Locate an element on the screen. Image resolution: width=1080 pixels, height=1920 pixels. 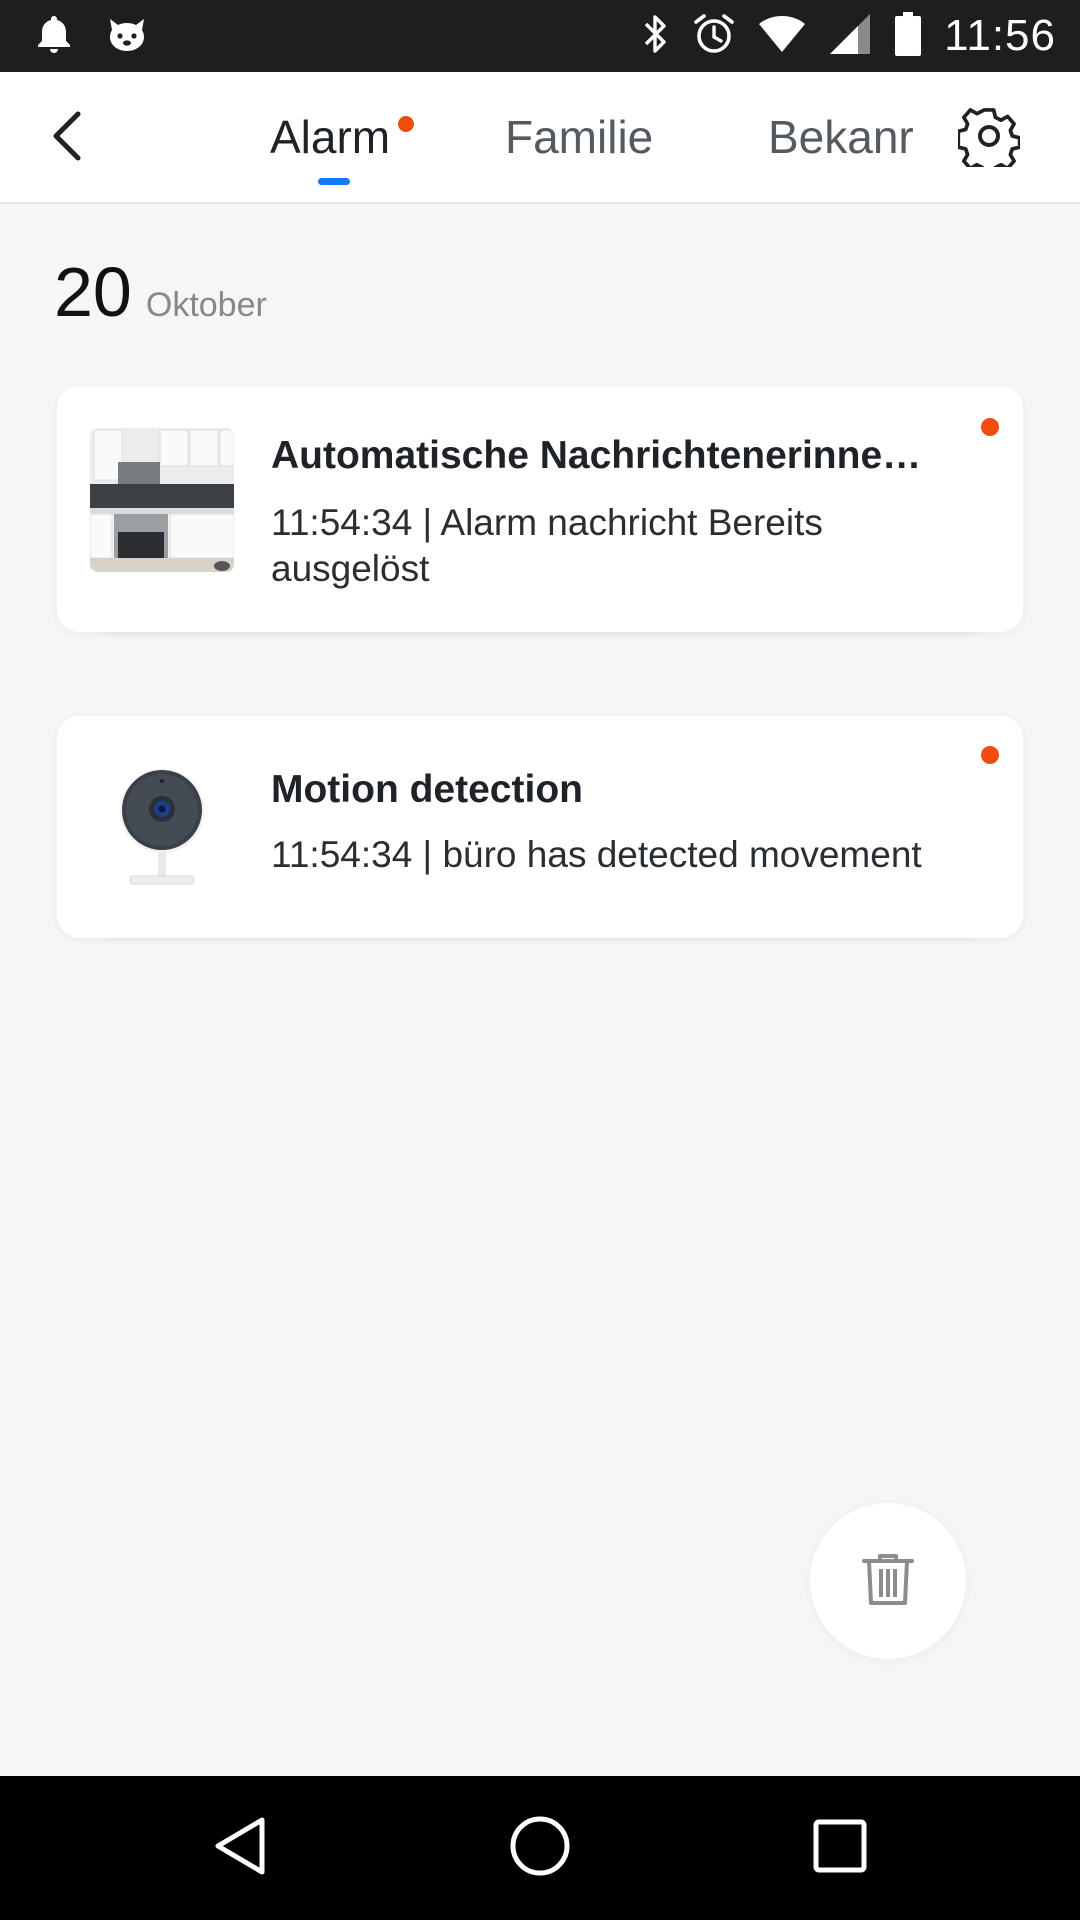
alarm-clock-icon is located at coordinates (714, 36).